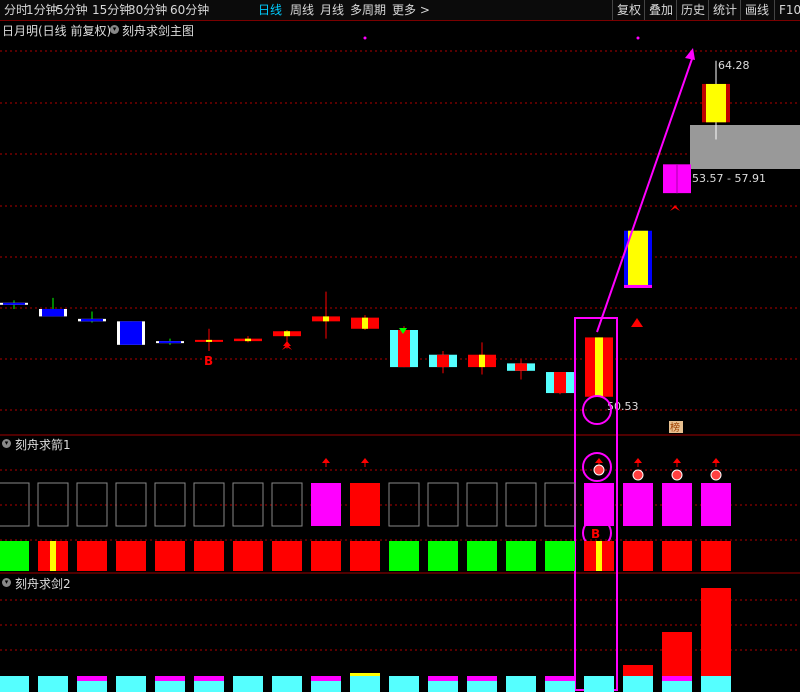 This screenshot has width=800, height=692. I want to click on triangle-up-icon, so click(637, 322).